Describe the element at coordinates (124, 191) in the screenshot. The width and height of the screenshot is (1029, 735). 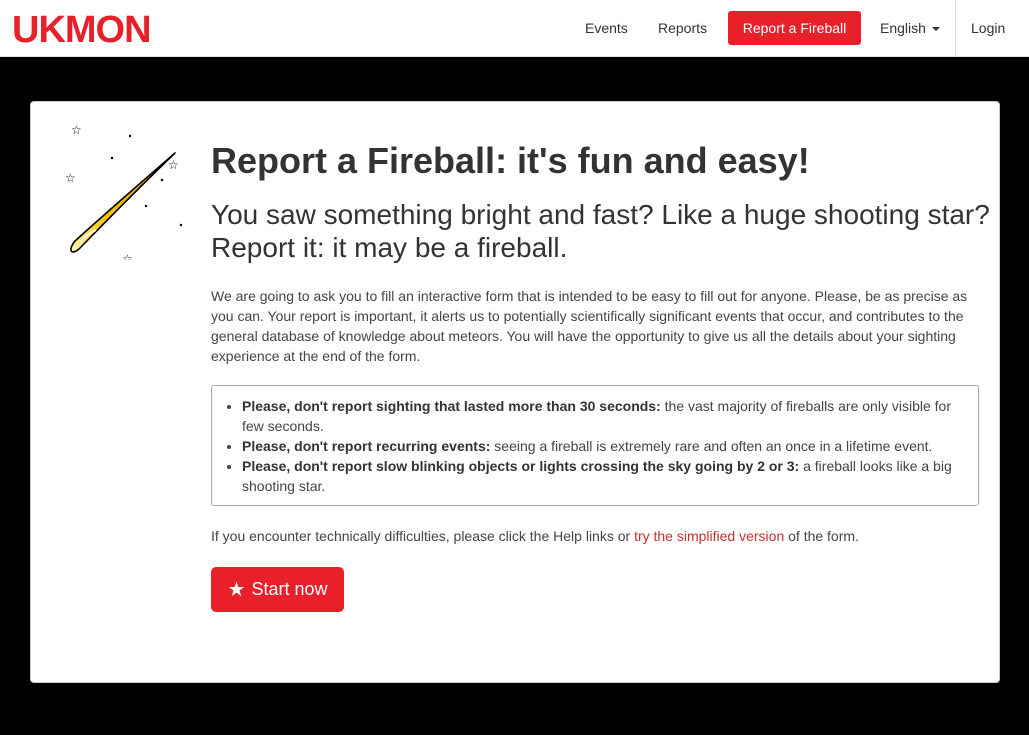
I see `shooting-star-icon: ☆ ☆ ☆ ☆` at that location.